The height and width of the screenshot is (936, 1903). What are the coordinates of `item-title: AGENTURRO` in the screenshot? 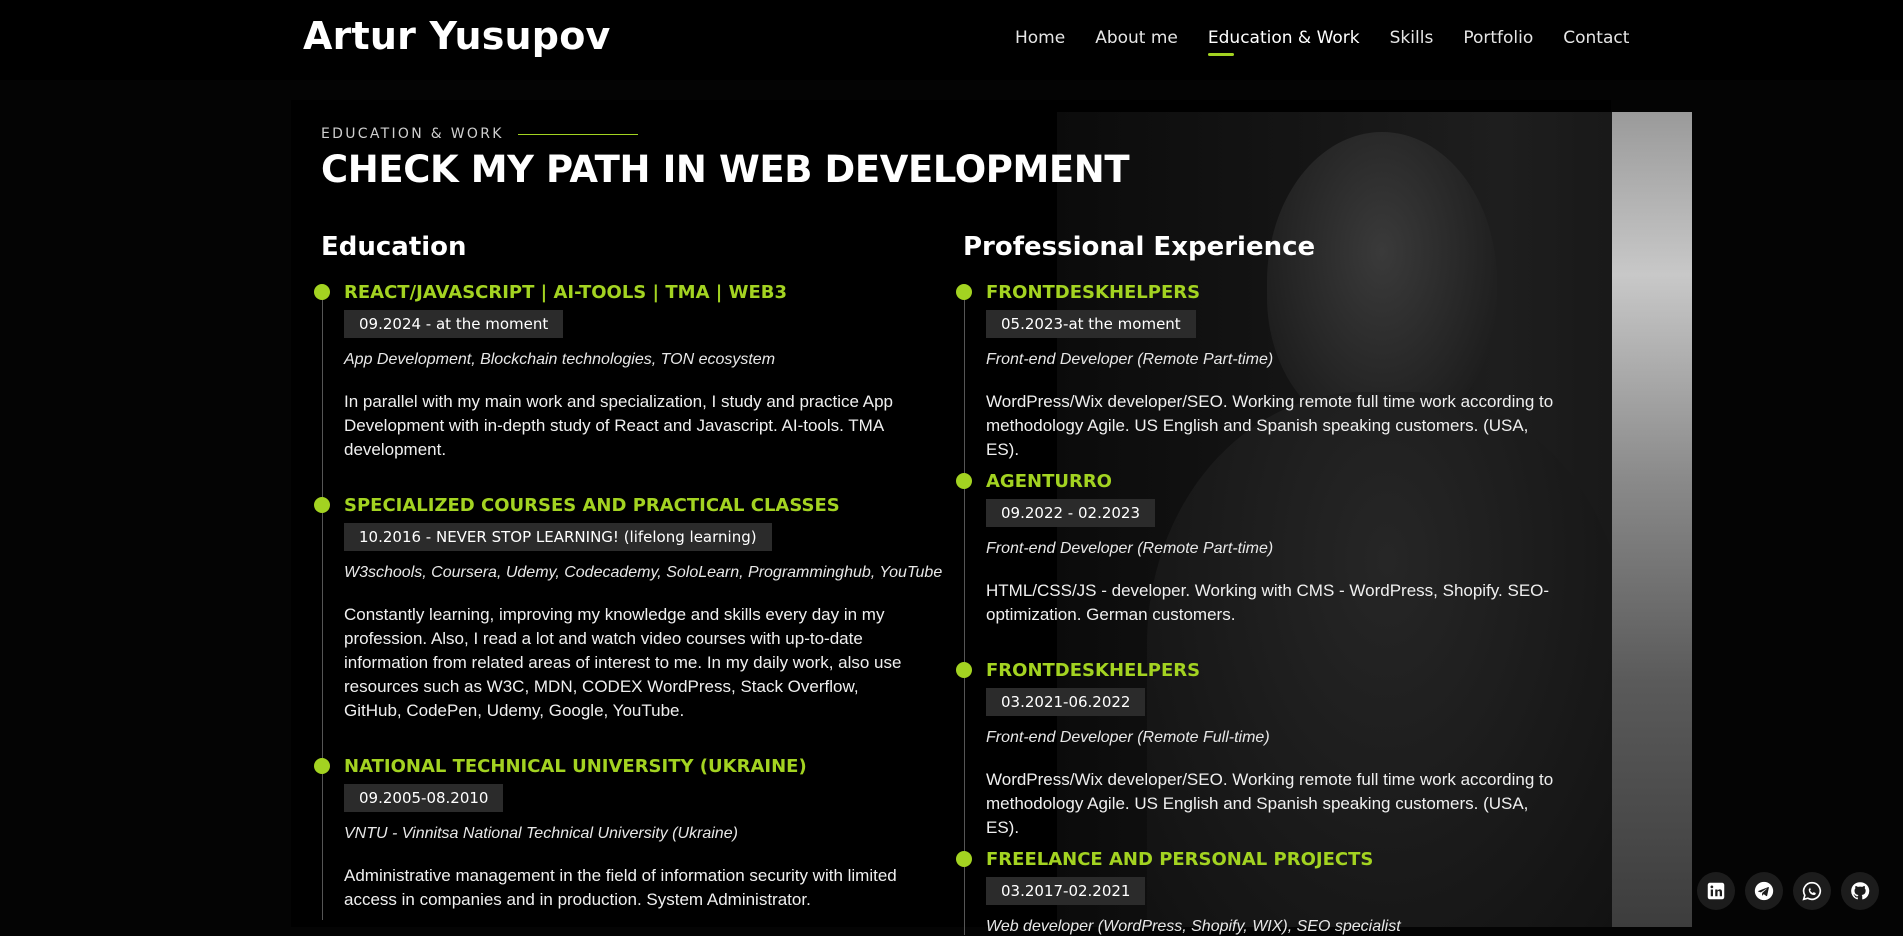 It's located at (1049, 481).